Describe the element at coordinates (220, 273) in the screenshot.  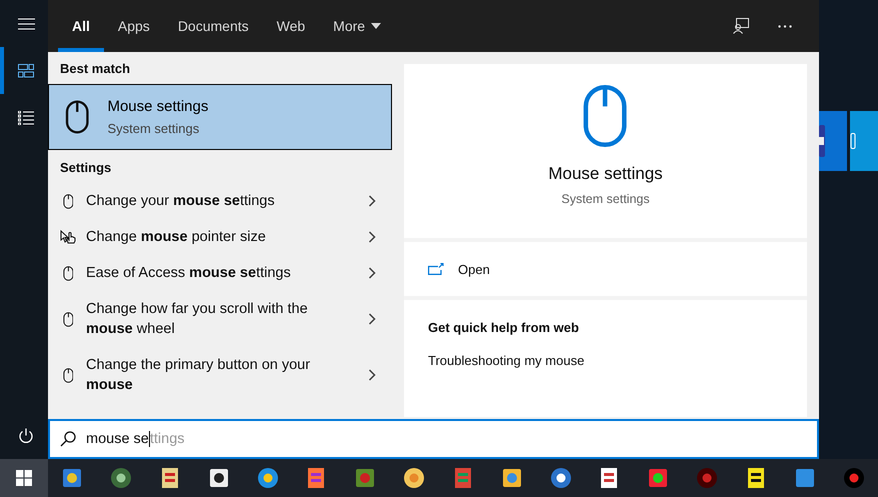
I see `settings-result: Ease of Access mouse settings` at that location.